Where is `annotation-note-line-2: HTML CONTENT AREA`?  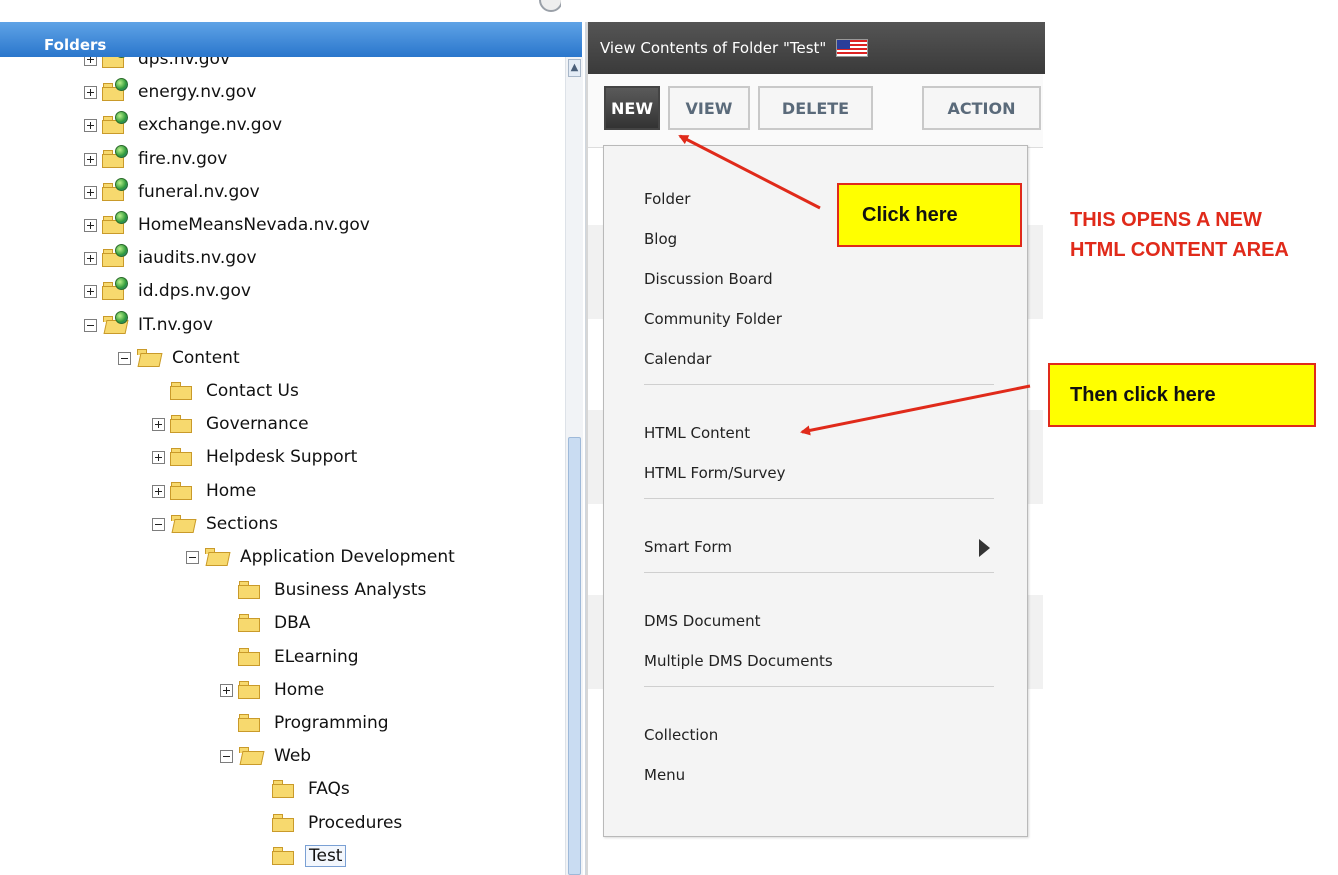 annotation-note-line-2: HTML CONTENT AREA is located at coordinates (1179, 250).